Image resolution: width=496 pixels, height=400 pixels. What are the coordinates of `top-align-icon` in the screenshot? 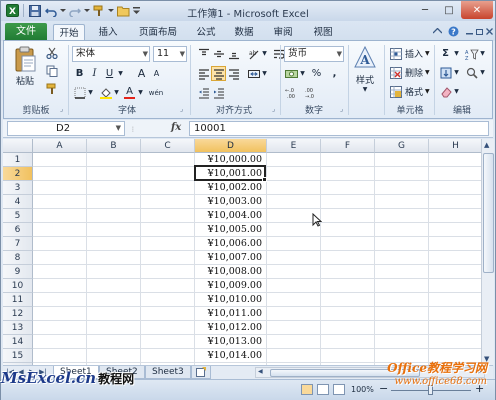 It's located at (203, 53).